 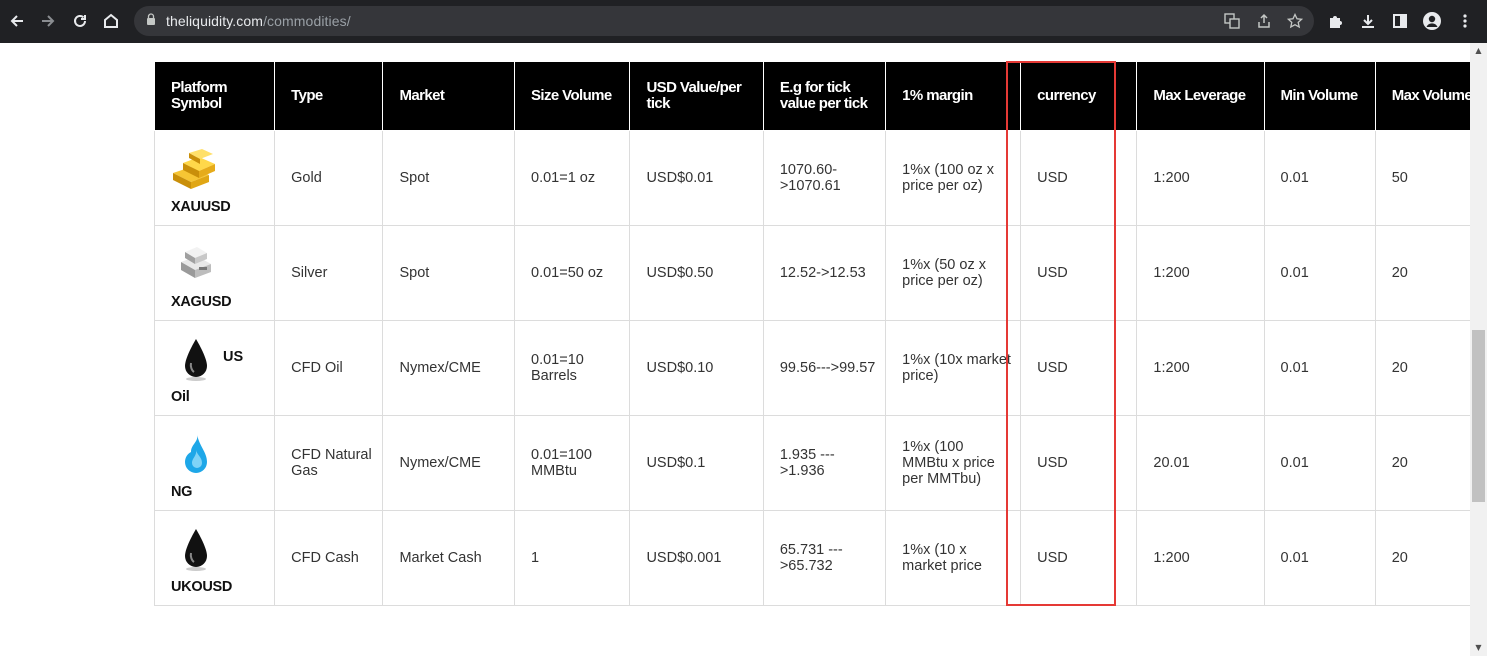 What do you see at coordinates (233, 357) in the screenshot?
I see `symbol-label-extra: US` at bounding box center [233, 357].